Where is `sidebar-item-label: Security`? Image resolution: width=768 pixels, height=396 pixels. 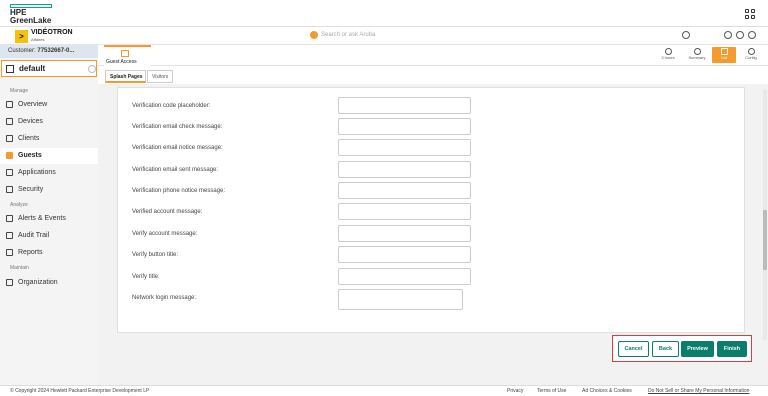 sidebar-item-label: Security is located at coordinates (31, 189).